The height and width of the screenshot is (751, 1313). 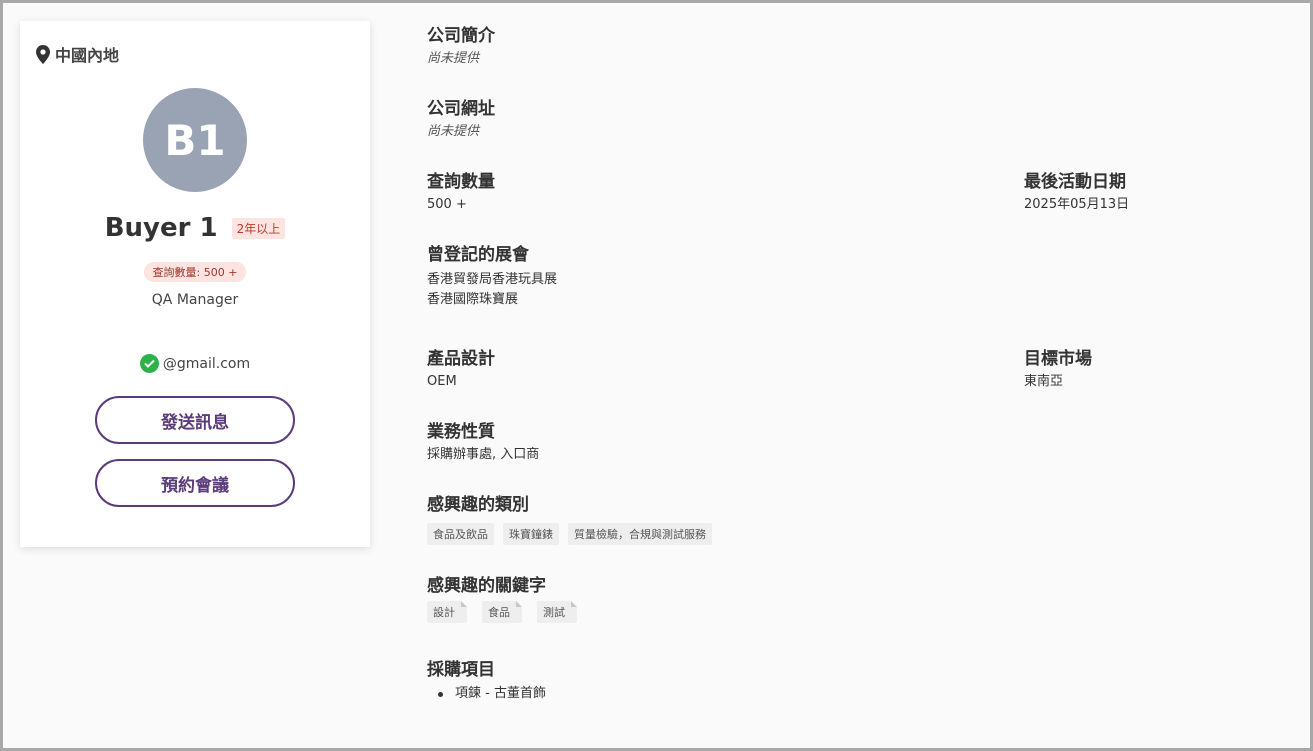 I want to click on avatar: B1, so click(x=195, y=140).